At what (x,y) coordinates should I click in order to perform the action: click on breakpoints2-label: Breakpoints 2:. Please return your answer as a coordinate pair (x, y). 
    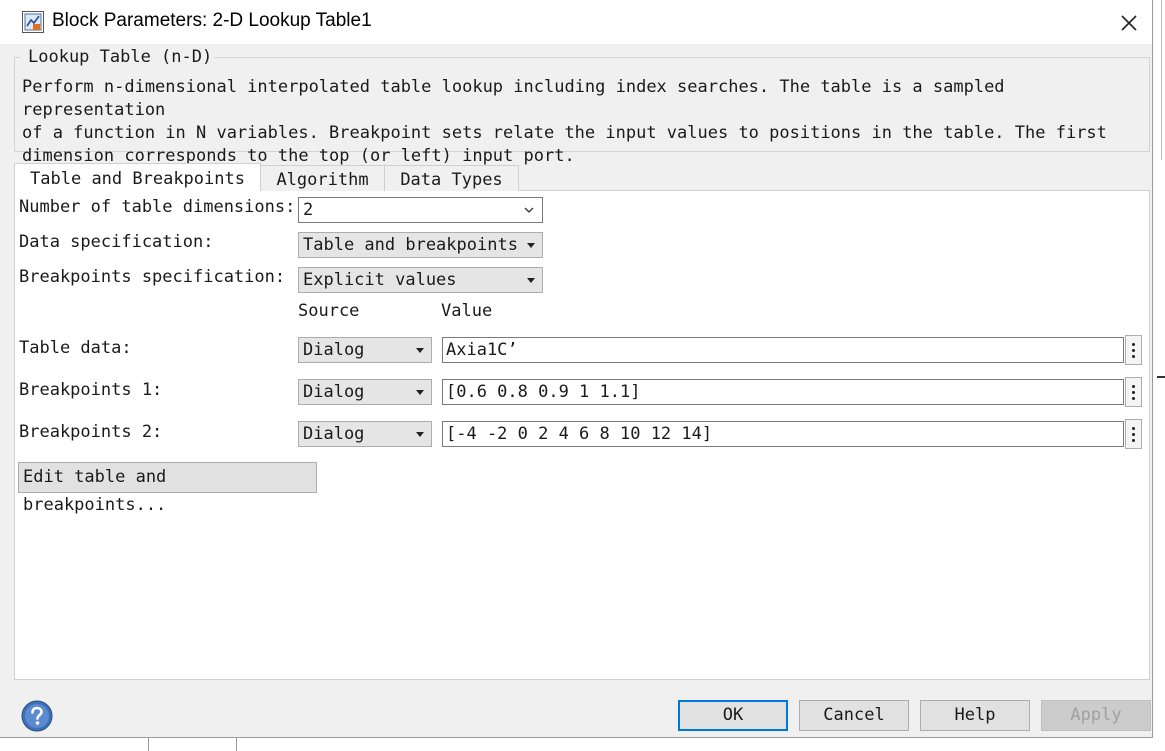
    Looking at the image, I should click on (91, 432).